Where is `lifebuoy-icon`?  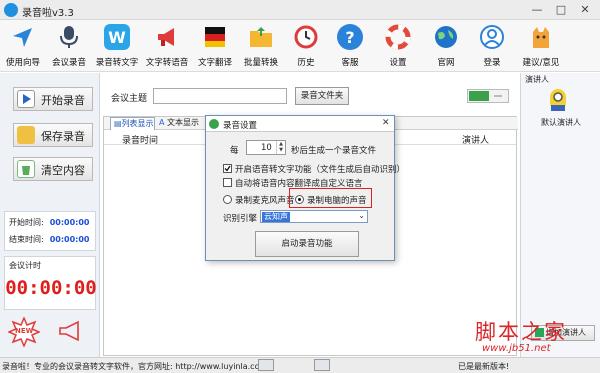 lifebuoy-icon is located at coordinates (398, 37).